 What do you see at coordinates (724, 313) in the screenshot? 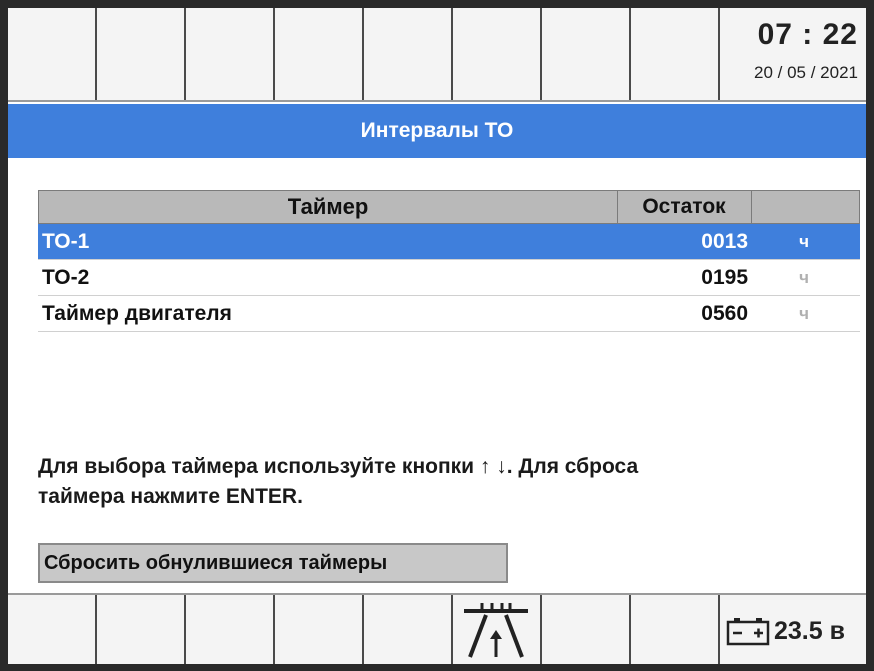
I see `row-value: 0560` at bounding box center [724, 313].